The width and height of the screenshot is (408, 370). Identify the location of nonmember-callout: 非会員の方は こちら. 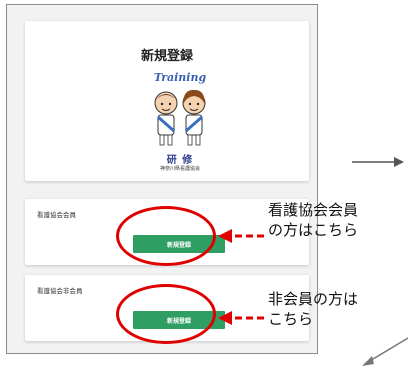
(313, 309).